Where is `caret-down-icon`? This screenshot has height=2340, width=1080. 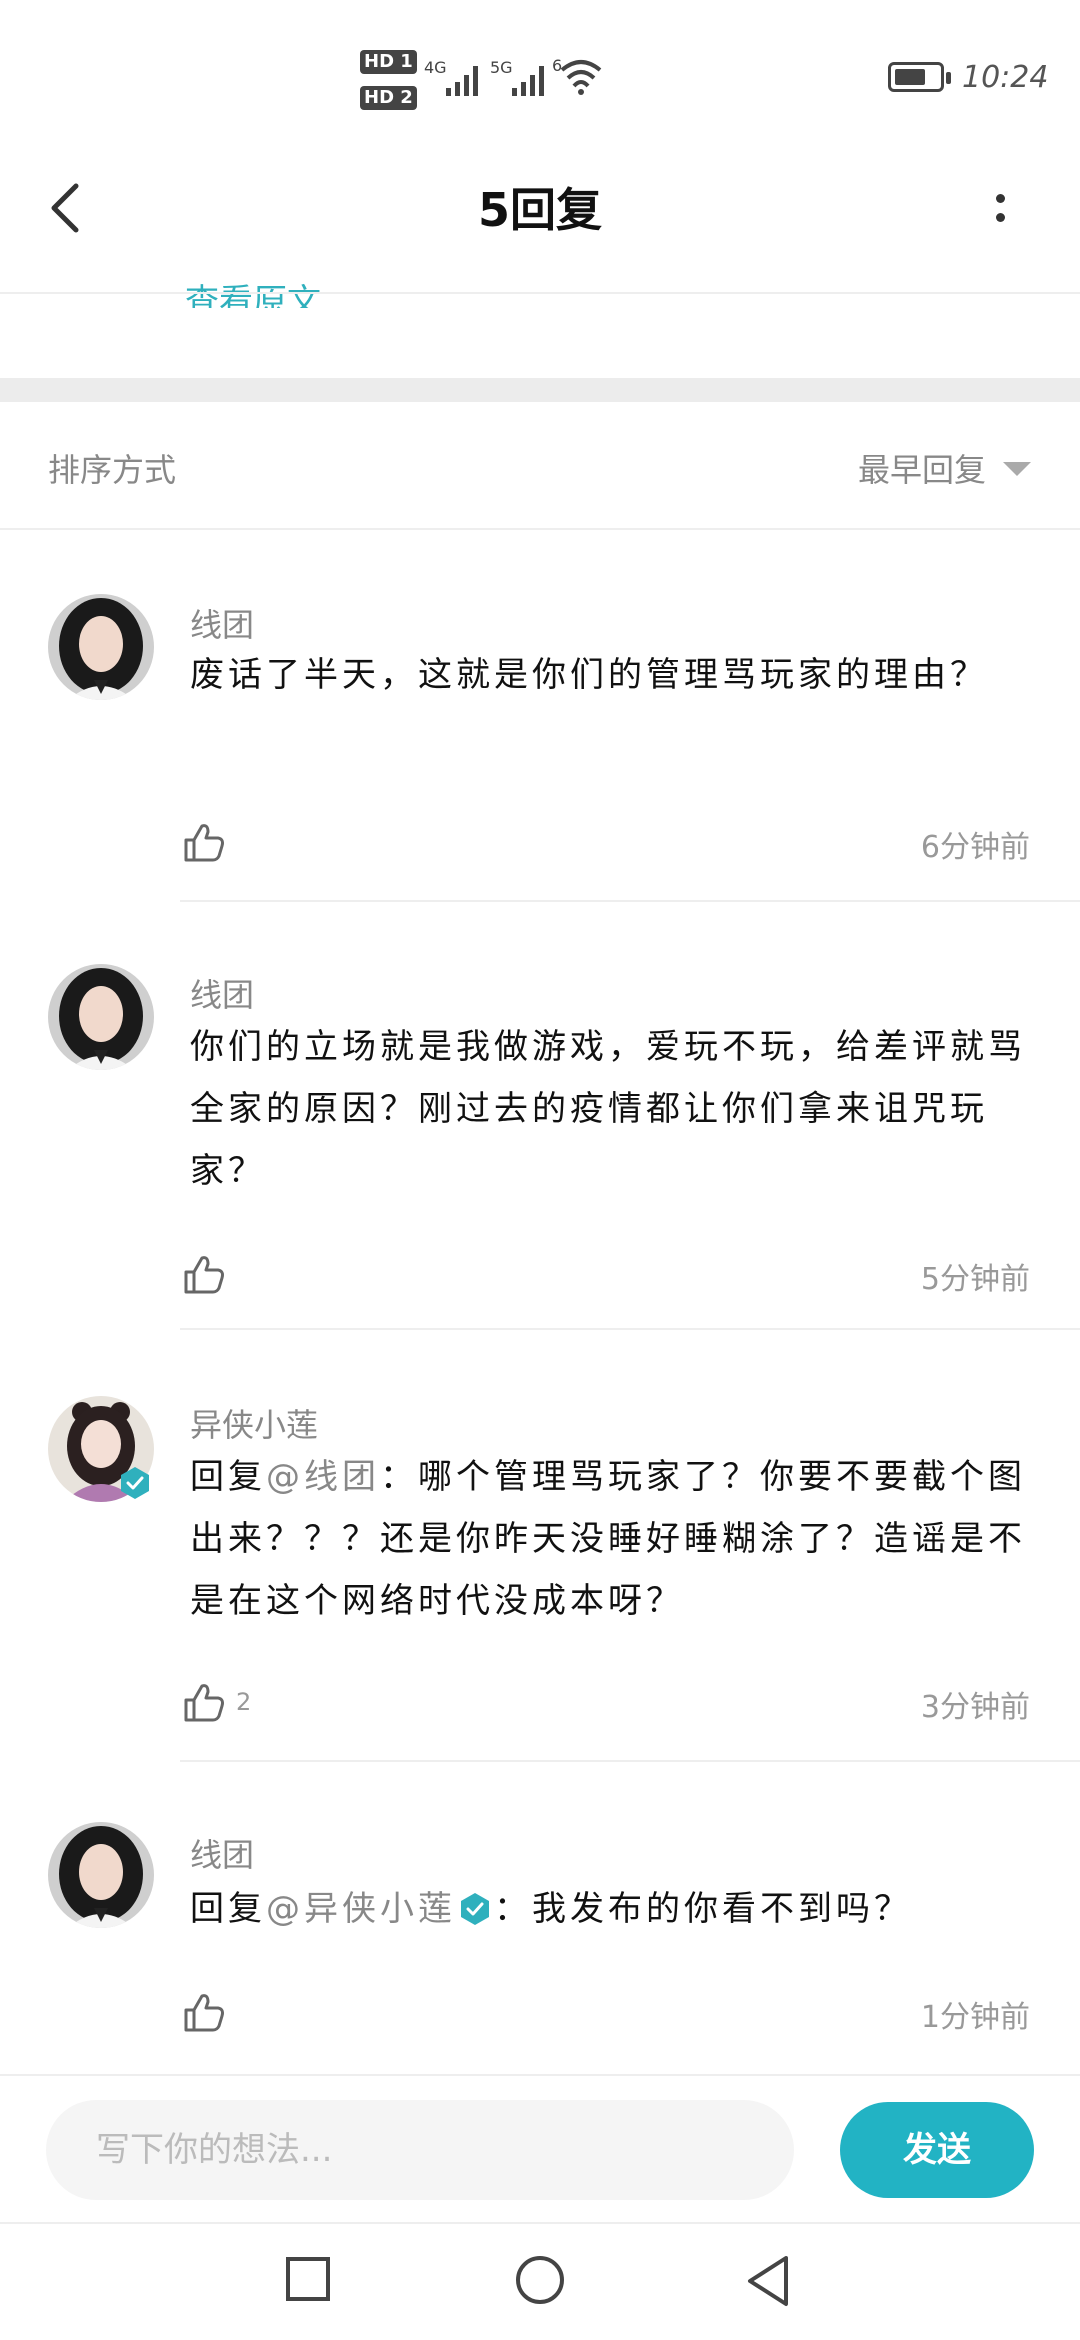
caret-down-icon is located at coordinates (1017, 469).